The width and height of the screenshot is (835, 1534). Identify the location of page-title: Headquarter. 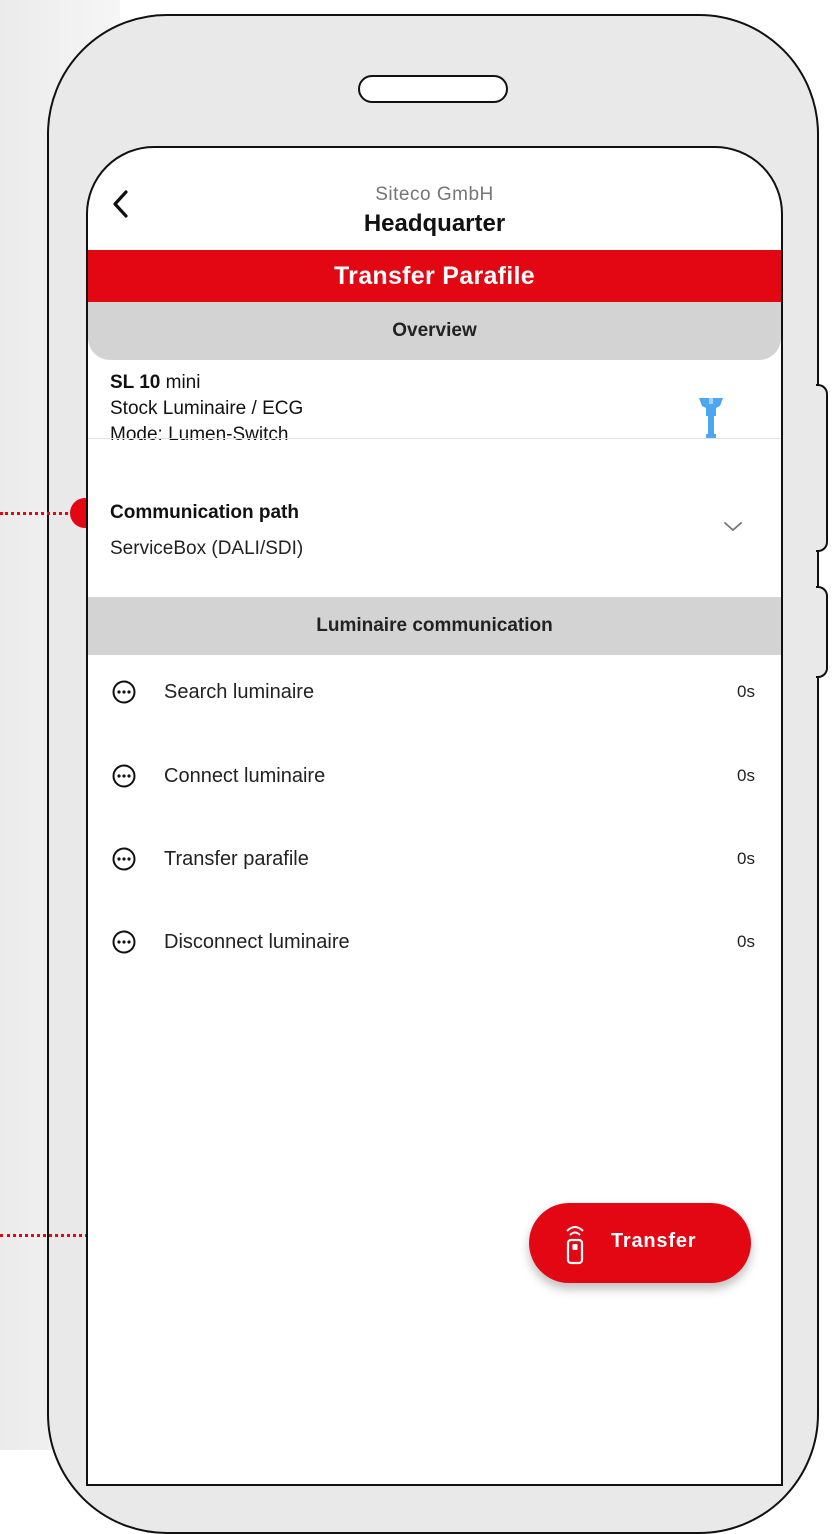
(434, 223).